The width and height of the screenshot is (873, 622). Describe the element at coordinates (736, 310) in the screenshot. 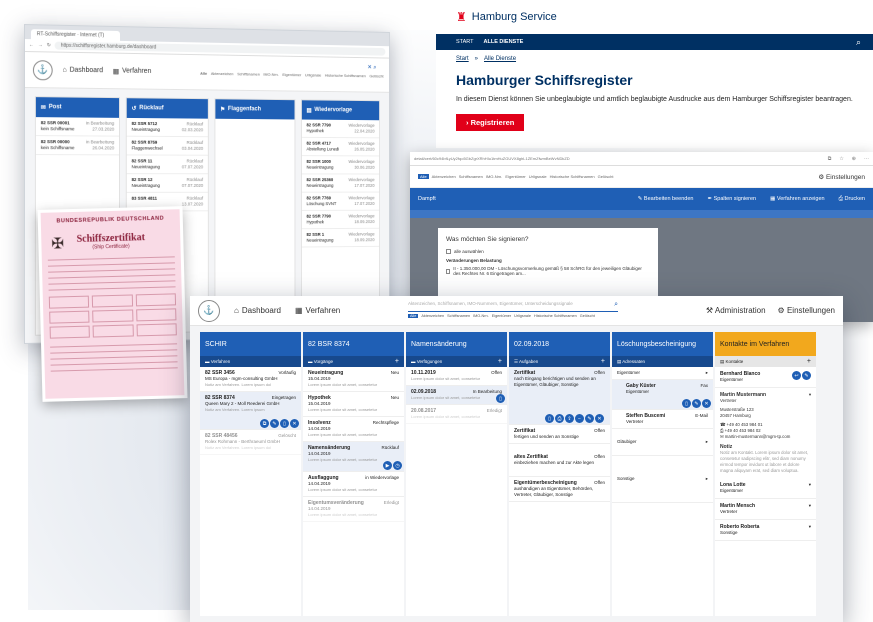

I see `nav-administration: ⚒ Administration` at that location.